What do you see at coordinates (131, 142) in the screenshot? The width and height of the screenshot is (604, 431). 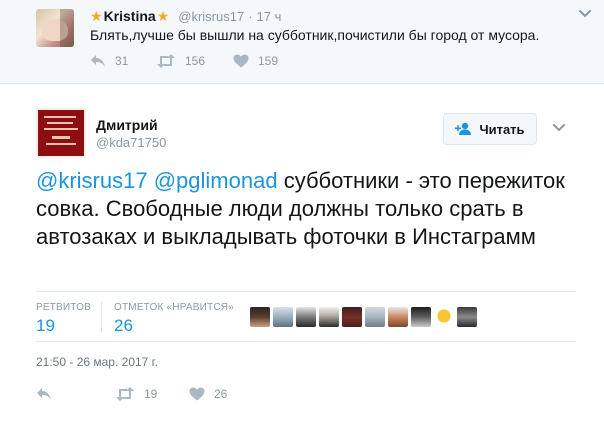 I see `main-author-handle: @kda71750` at bounding box center [131, 142].